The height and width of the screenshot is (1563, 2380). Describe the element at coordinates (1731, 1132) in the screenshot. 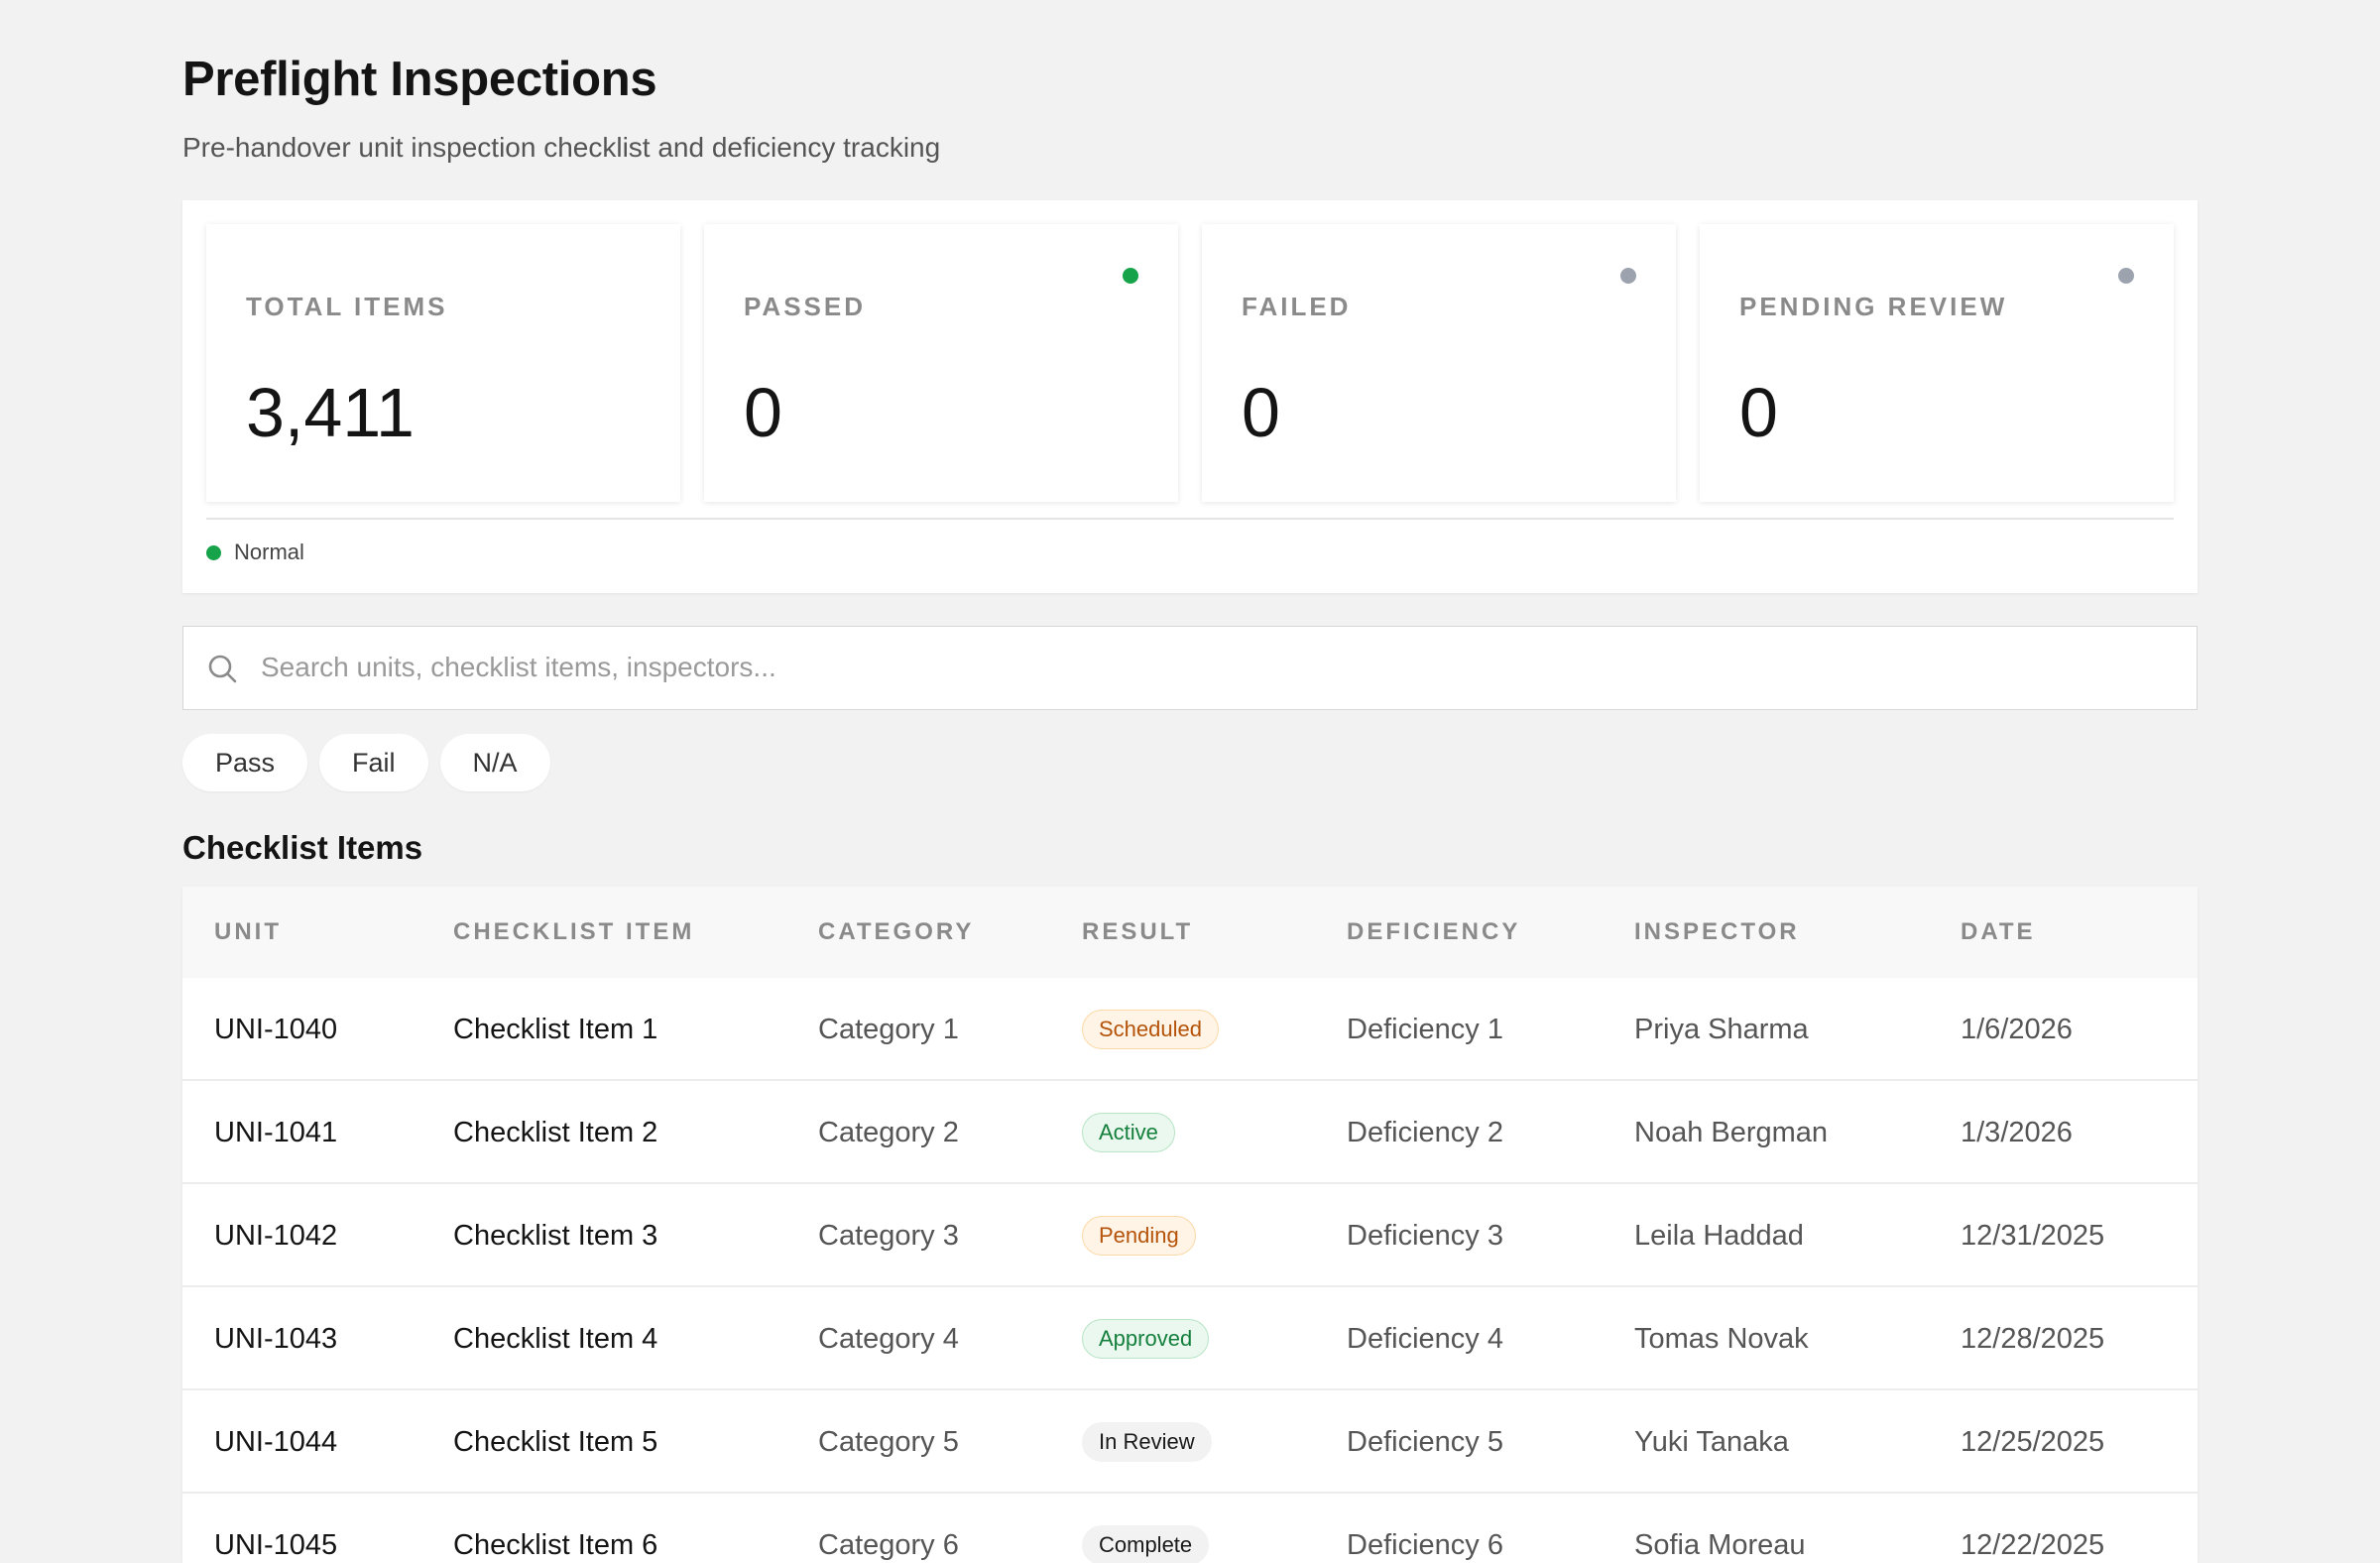

I see `cell-inspector: Noah Bergman` at that location.